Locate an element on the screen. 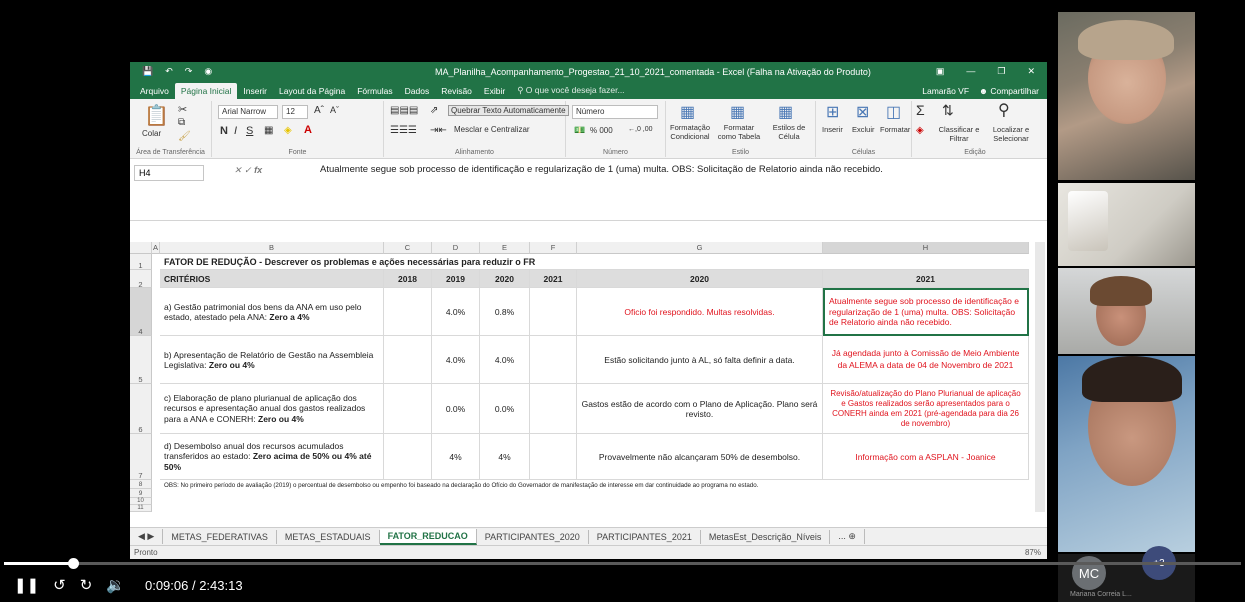  format-table-button: Formatar como Tabela is located at coordinates (739, 132).